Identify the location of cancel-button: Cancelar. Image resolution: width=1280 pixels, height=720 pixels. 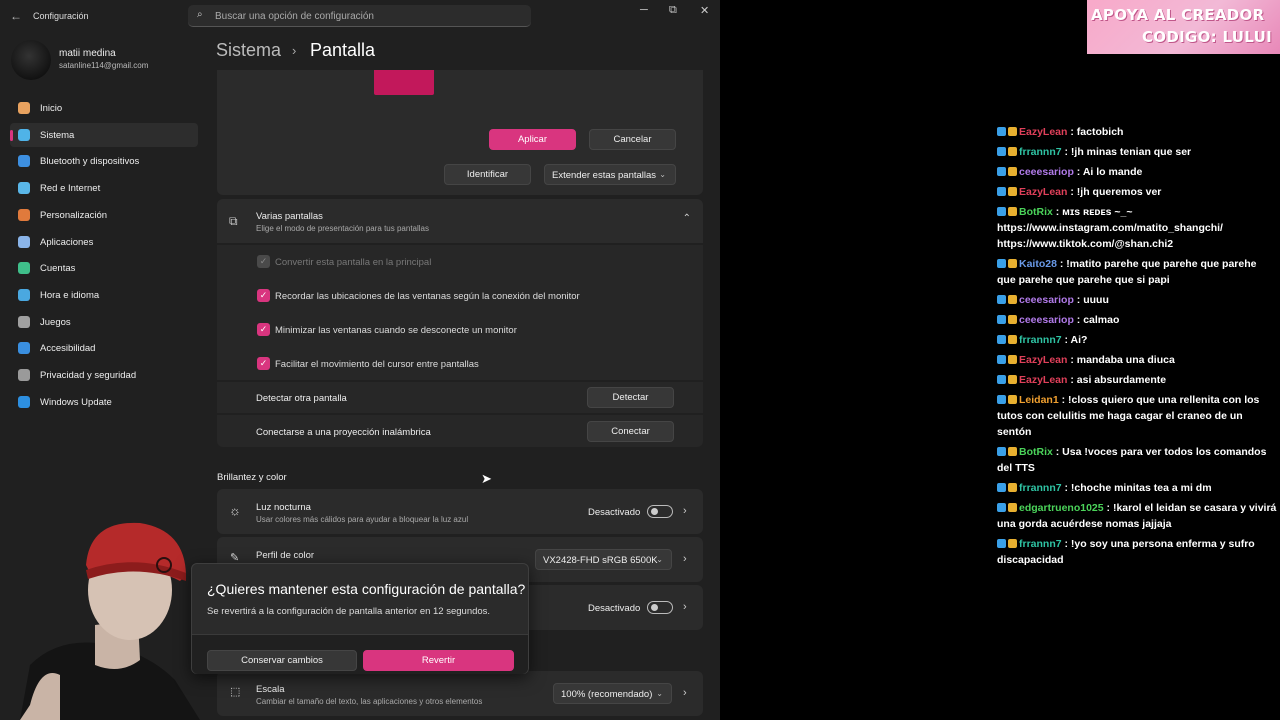
(632, 139).